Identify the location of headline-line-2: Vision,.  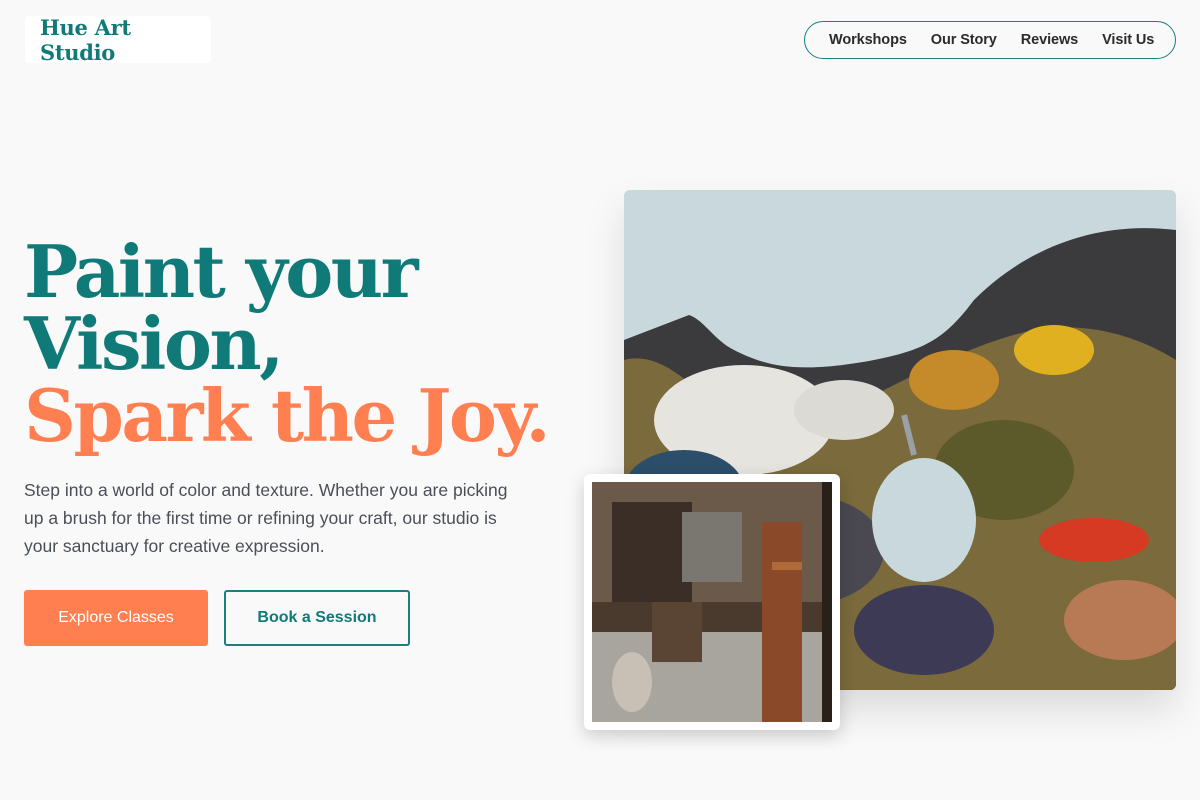
(154, 343).